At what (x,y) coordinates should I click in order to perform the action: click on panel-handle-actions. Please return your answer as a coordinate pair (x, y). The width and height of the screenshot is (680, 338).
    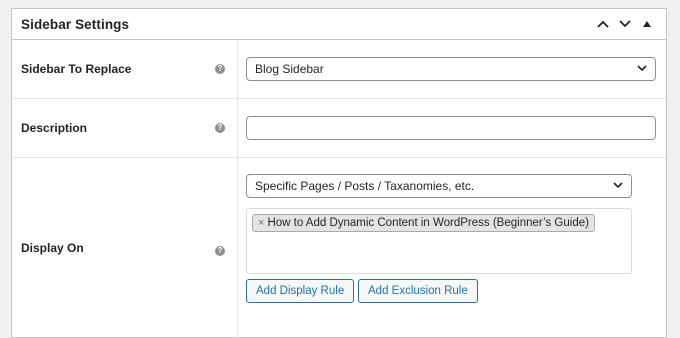
    Looking at the image, I should click on (625, 24).